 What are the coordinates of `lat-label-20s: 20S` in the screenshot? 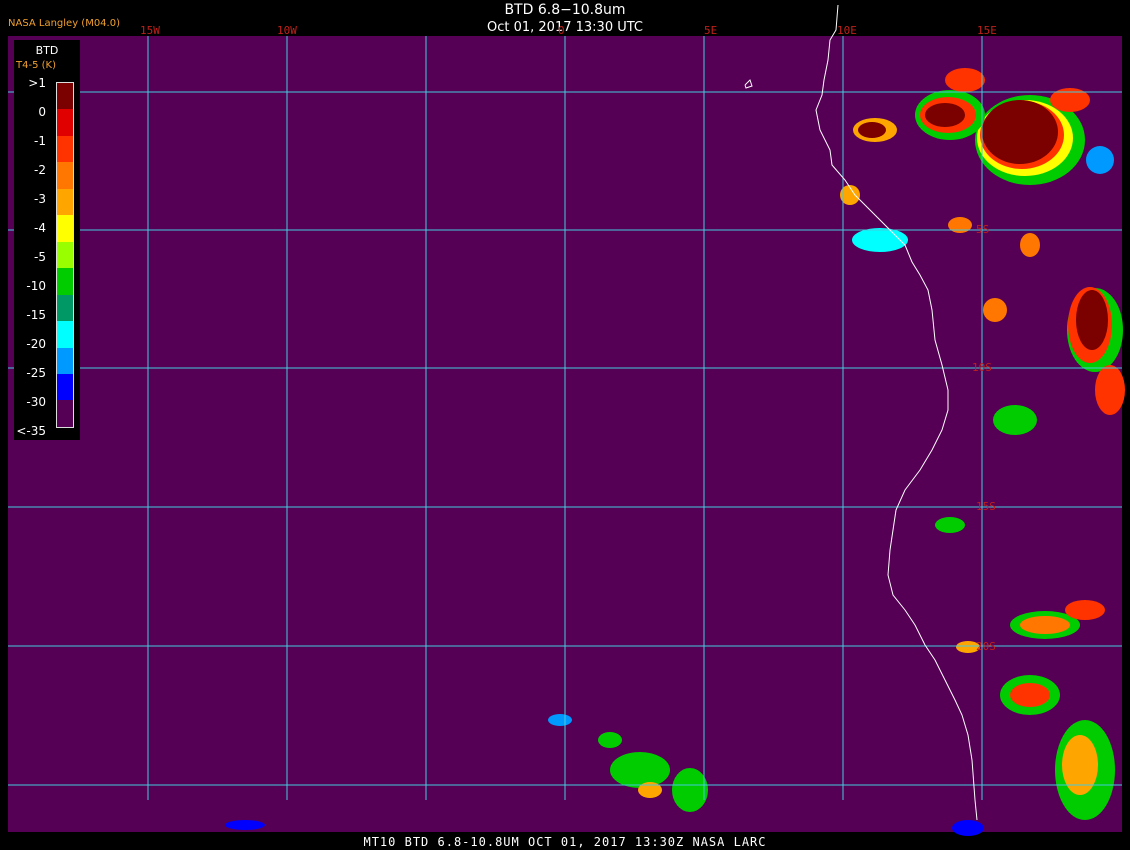 It's located at (986, 646).